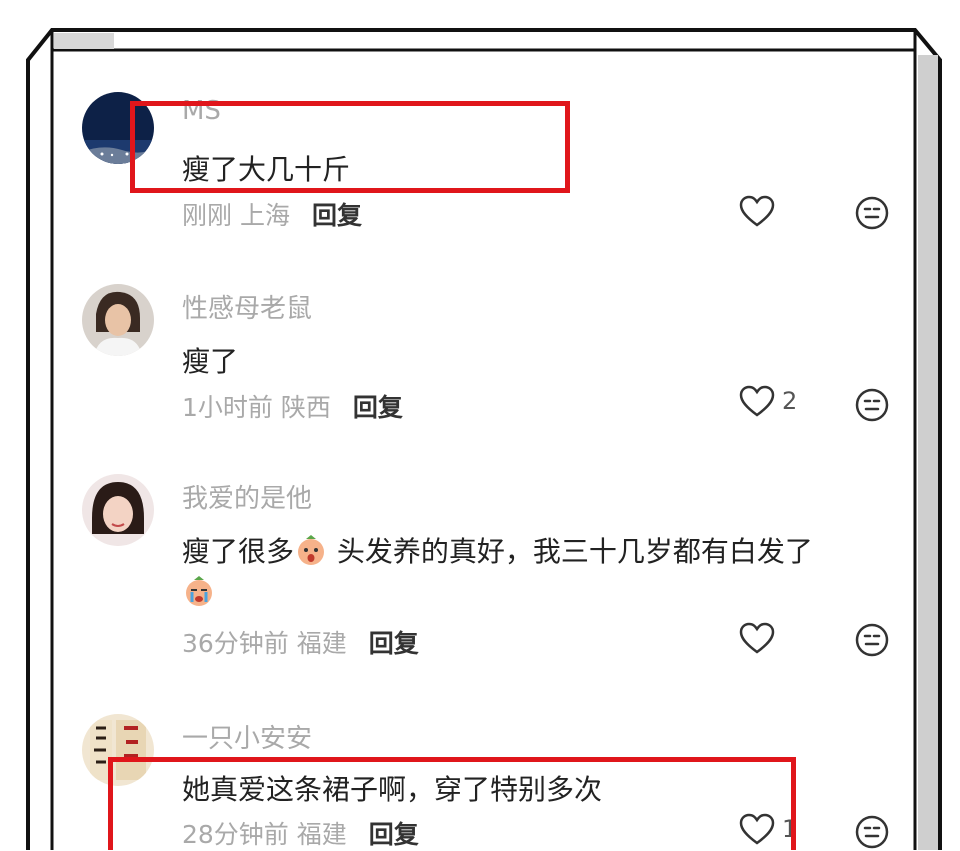 This screenshot has width=960, height=851. Describe the element at coordinates (570, 551) in the screenshot. I see `comment-text-part: 头发养的真好，我三十几岁都有白发了` at that location.